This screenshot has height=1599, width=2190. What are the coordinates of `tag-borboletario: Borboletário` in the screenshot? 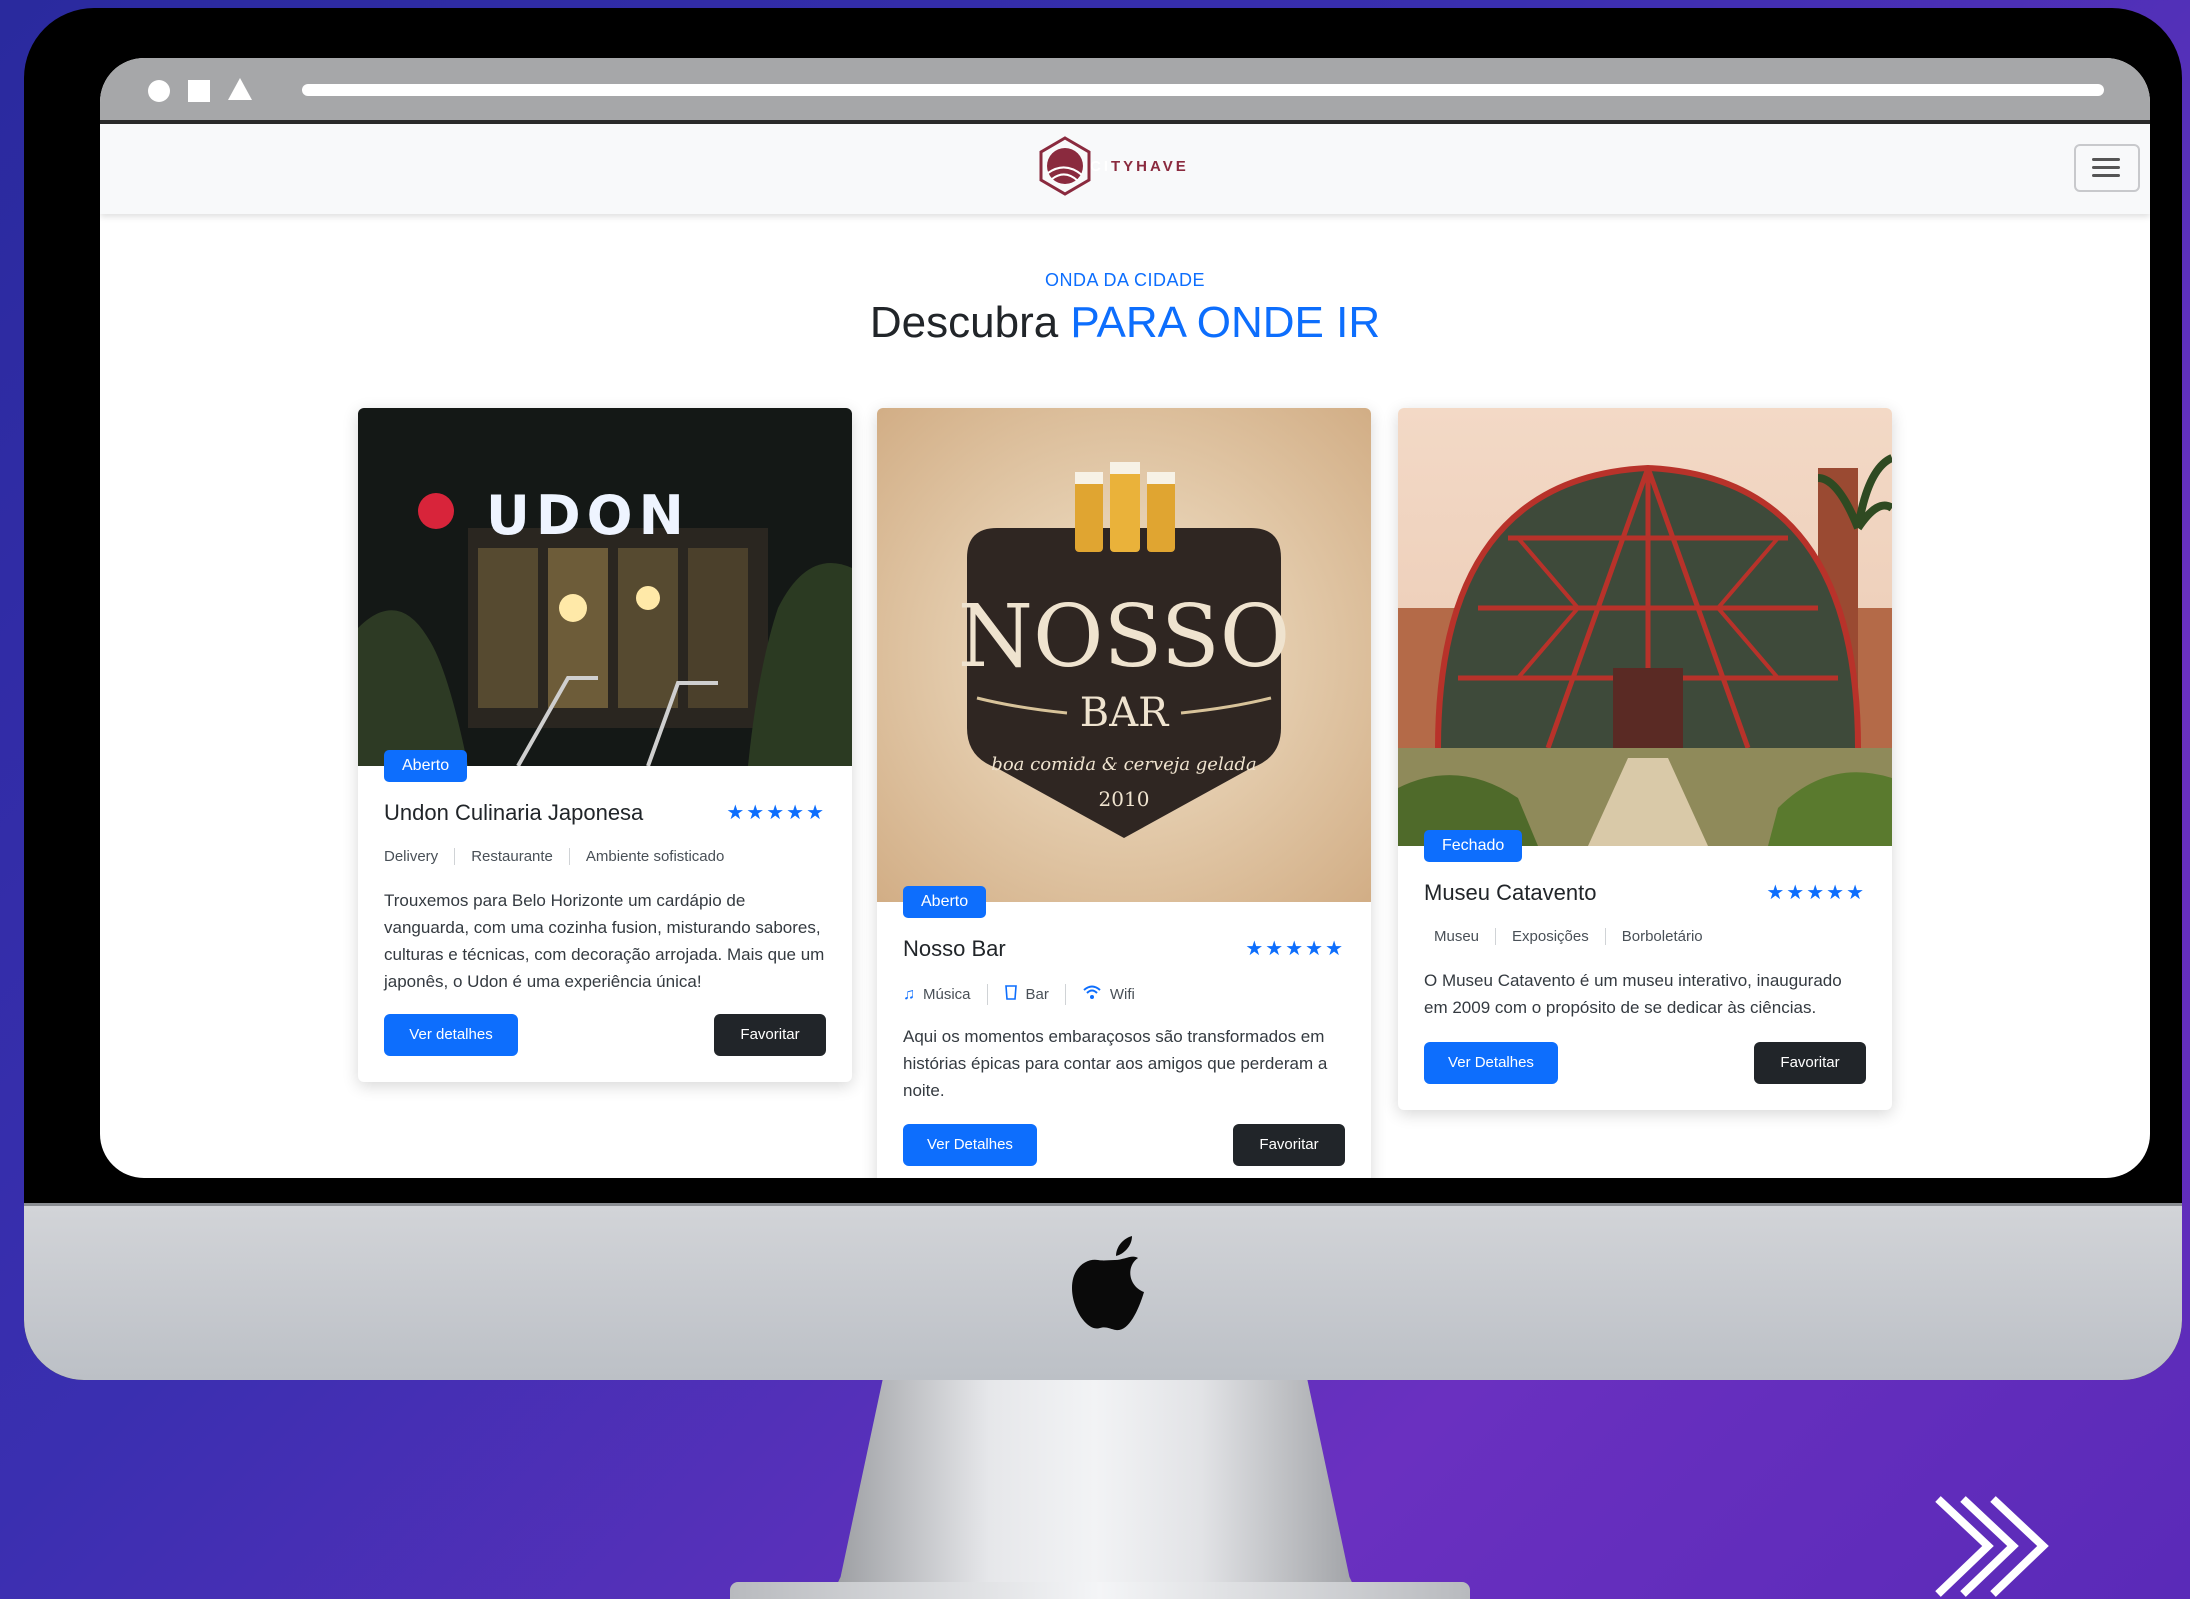 It's located at (1661, 936).